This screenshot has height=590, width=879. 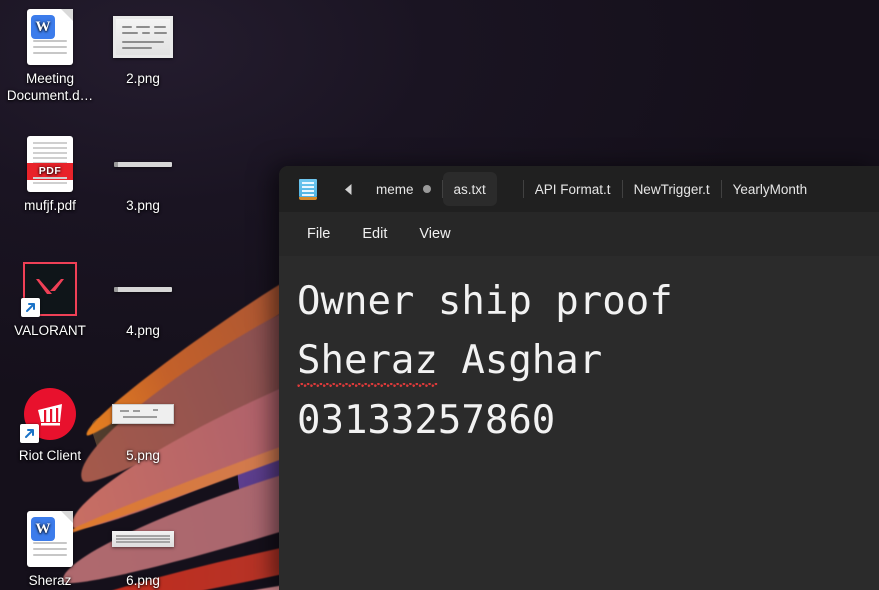 I want to click on desktop-icon-label: 2.png, so click(x=143, y=78).